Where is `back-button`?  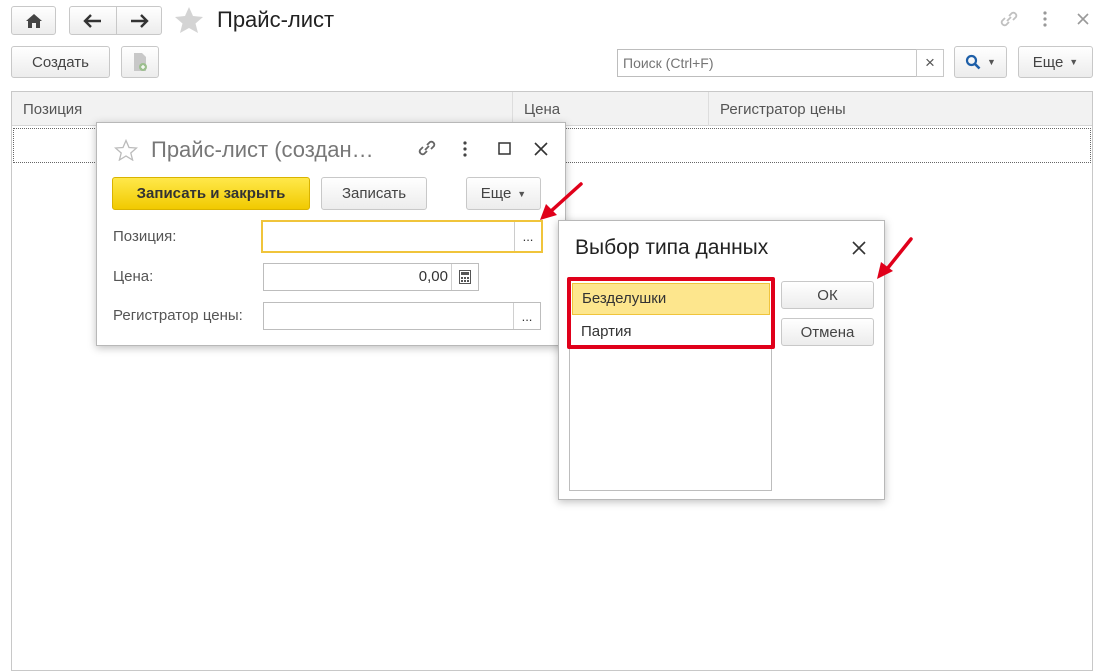
back-button is located at coordinates (93, 20).